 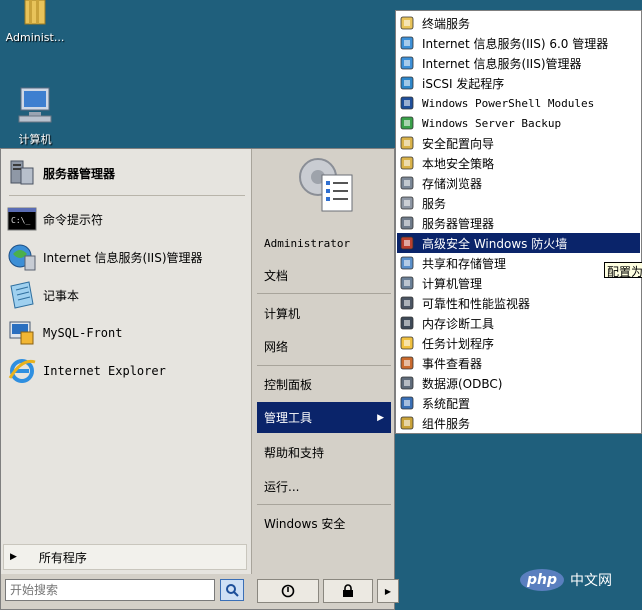 I want to click on submenu-item-label: Internet 信息服务(IIS) 6.0 管理器, so click(x=515, y=43).